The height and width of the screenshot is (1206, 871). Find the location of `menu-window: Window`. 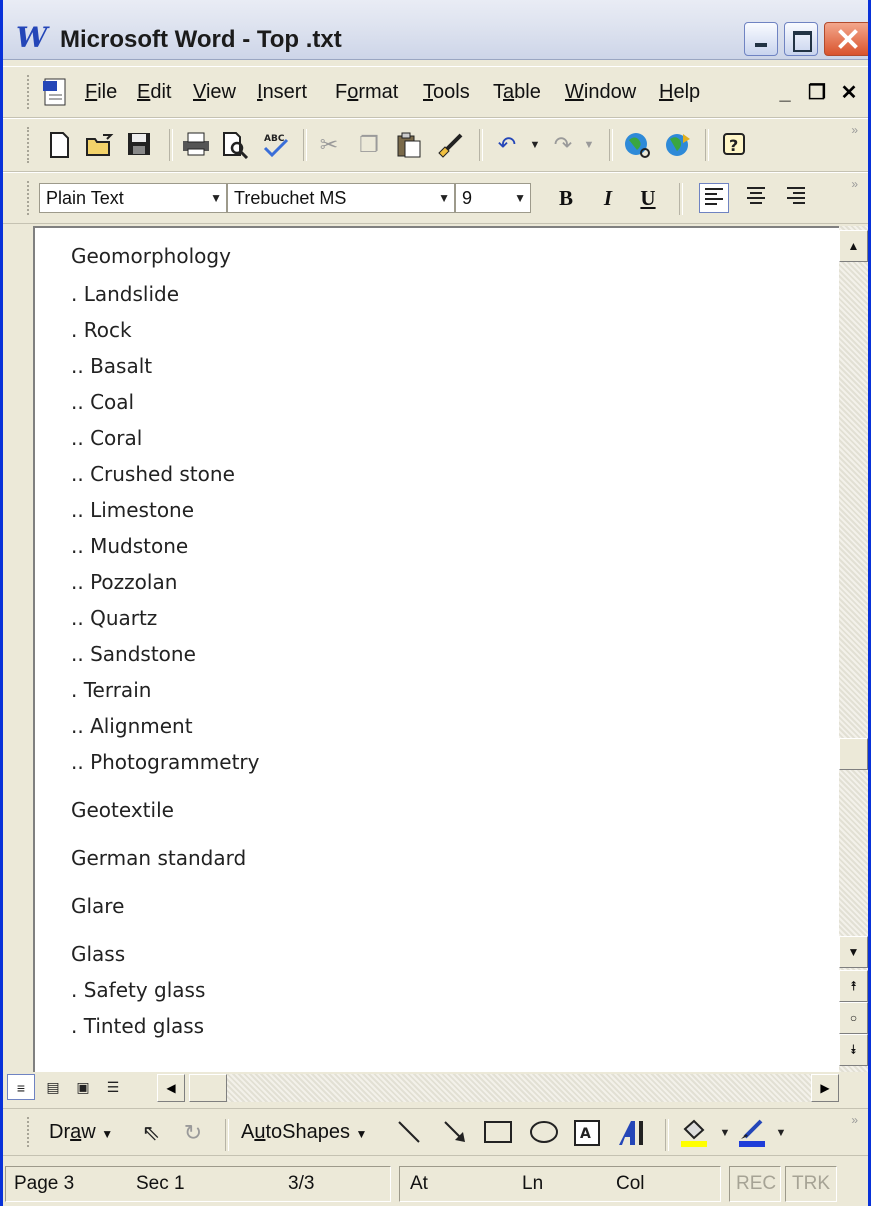

menu-window: Window is located at coordinates (600, 92).